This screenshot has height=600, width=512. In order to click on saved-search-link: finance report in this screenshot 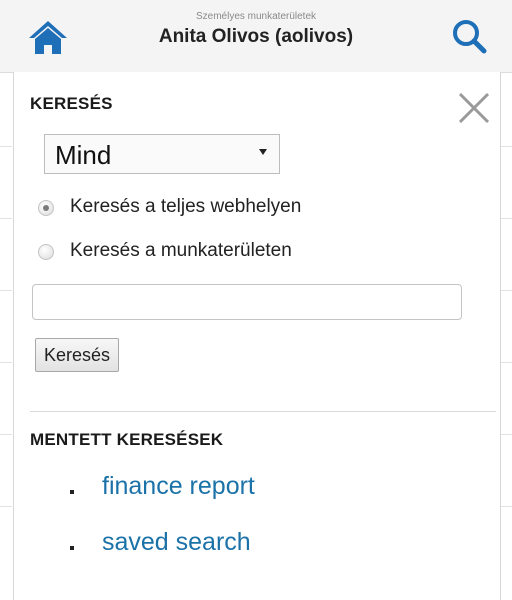, I will do `click(178, 486)`.